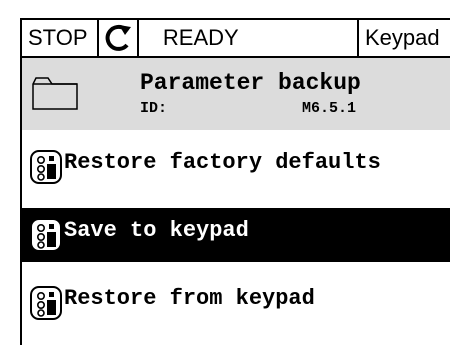  Describe the element at coordinates (156, 230) in the screenshot. I see `menu-item-label: Save to keypad` at that location.